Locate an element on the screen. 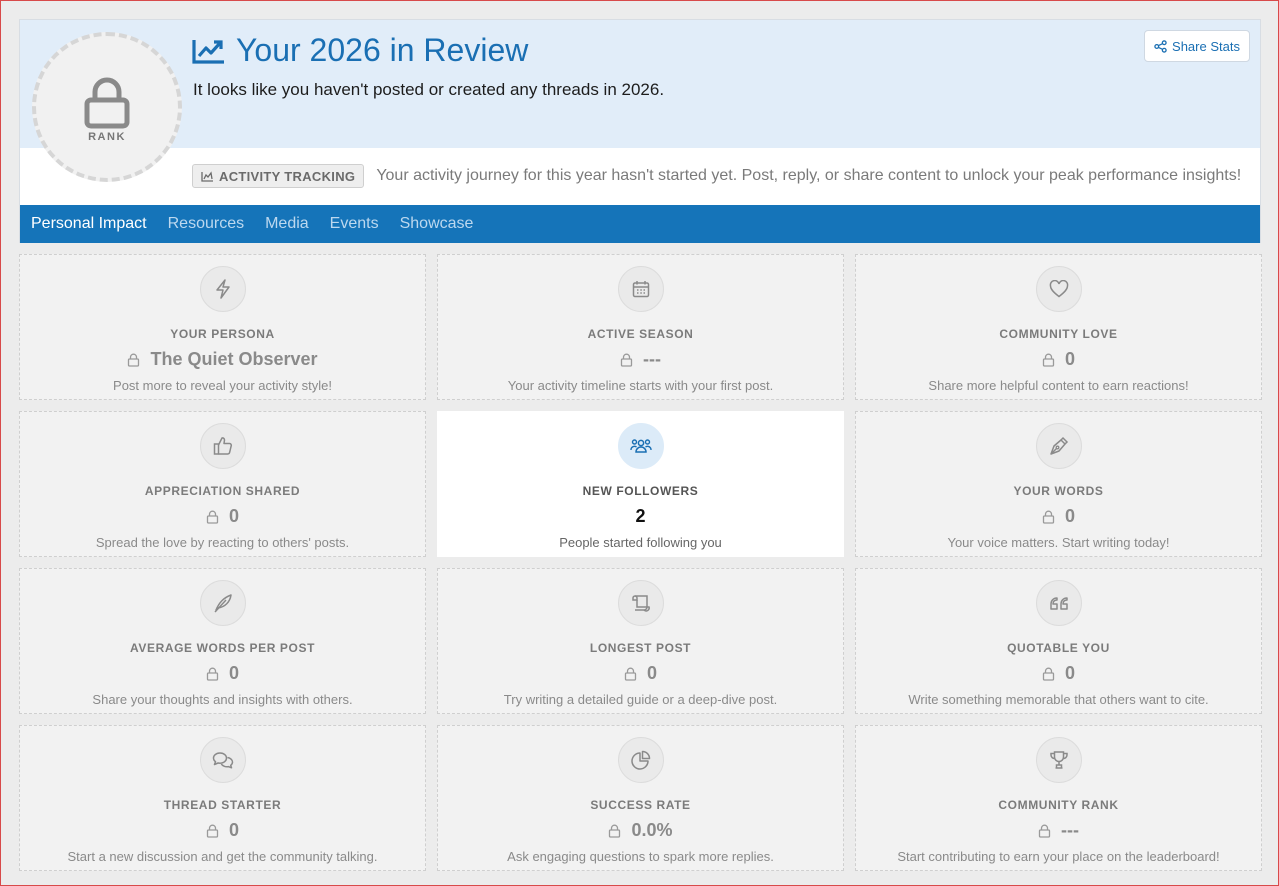 Image resolution: width=1279 pixels, height=886 pixels. tab-events: Events is located at coordinates (354, 224).